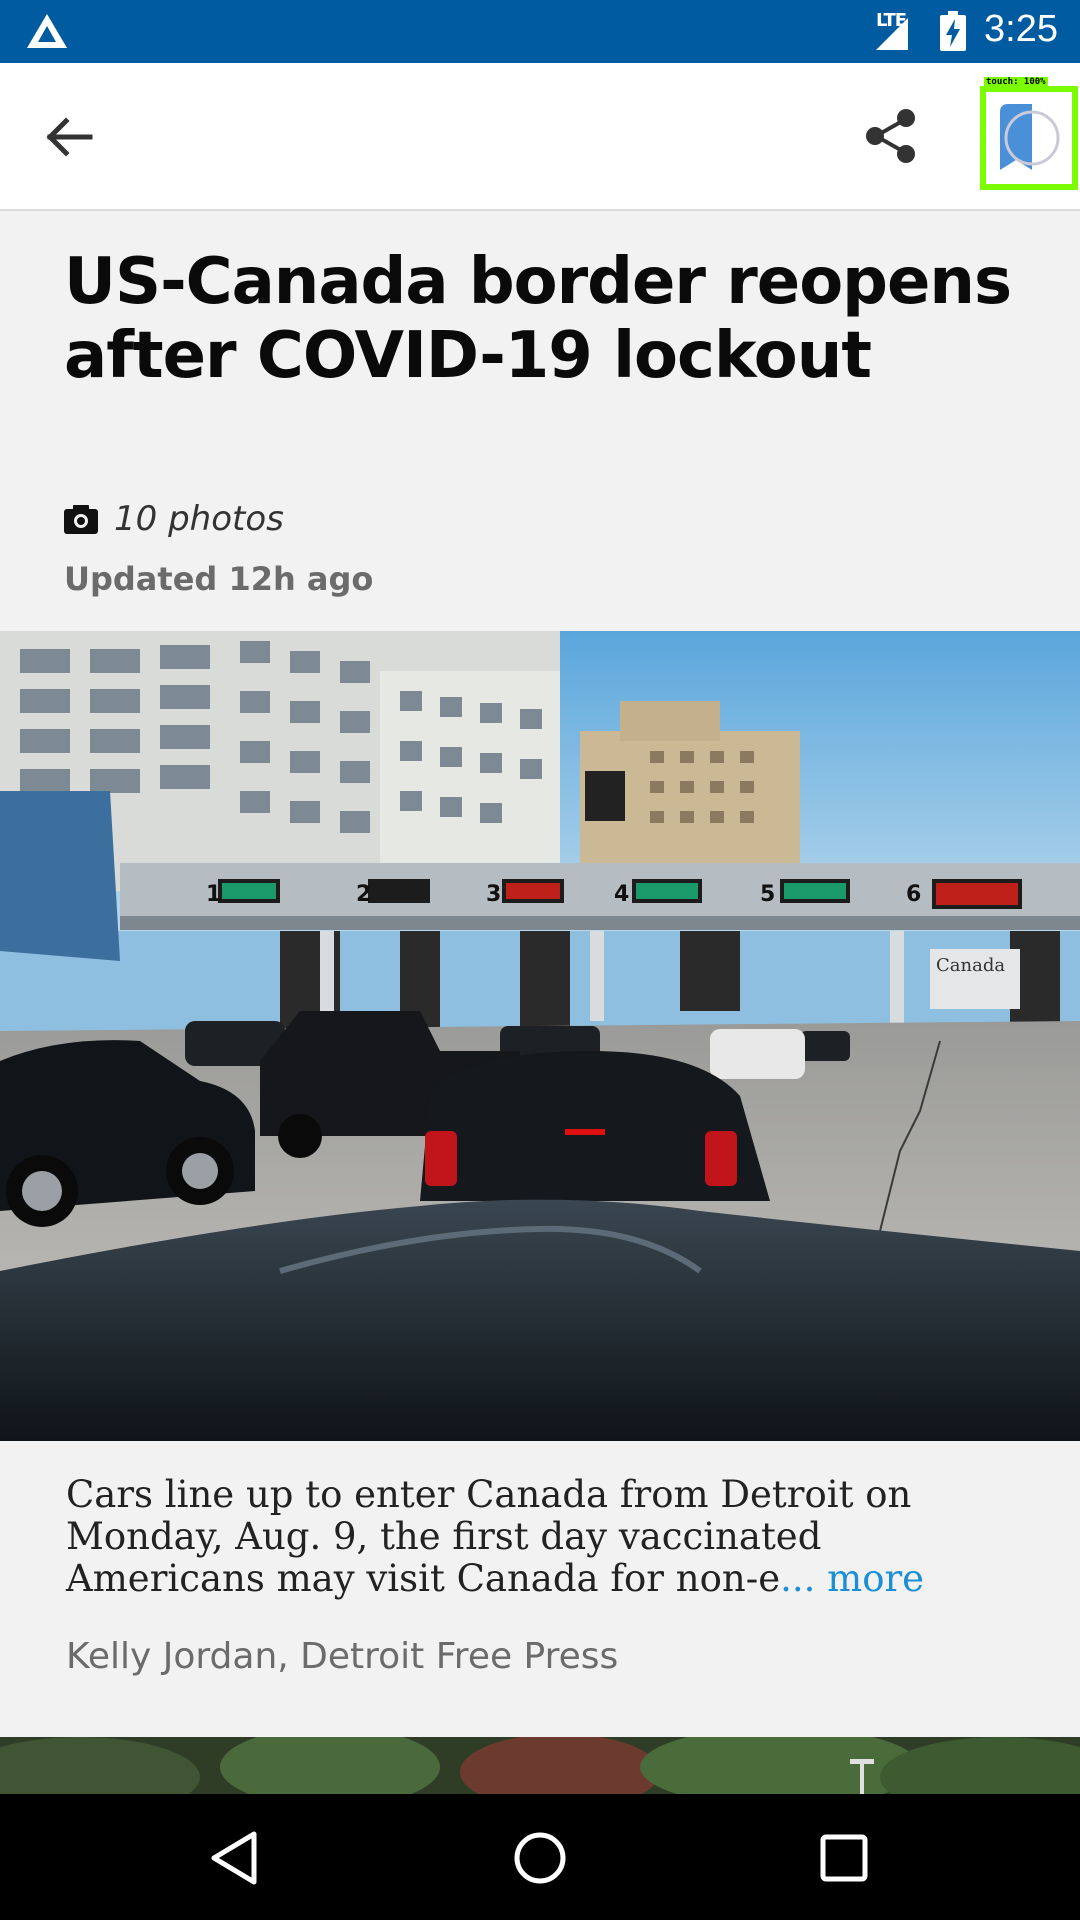  What do you see at coordinates (970, 965) in the screenshot?
I see `canada-building-sign: Canada` at bounding box center [970, 965].